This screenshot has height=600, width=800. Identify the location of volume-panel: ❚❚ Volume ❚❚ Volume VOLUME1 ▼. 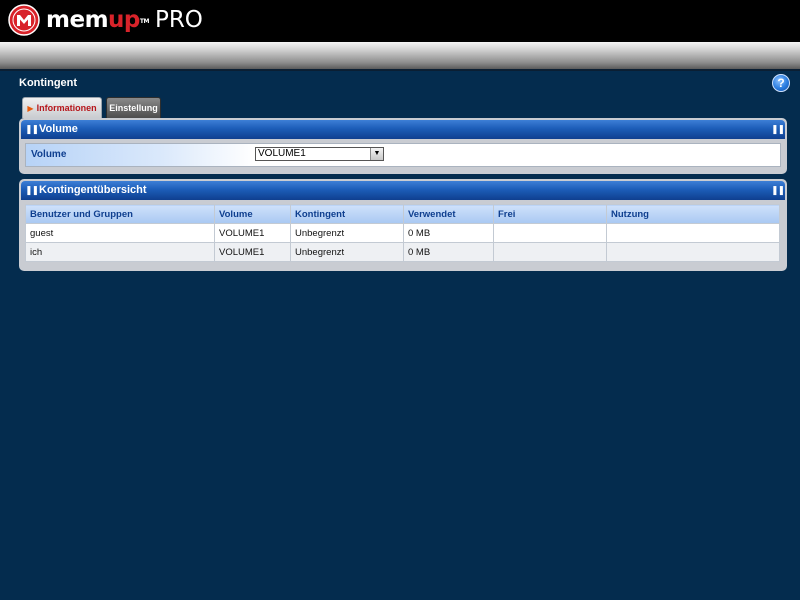
(403, 146).